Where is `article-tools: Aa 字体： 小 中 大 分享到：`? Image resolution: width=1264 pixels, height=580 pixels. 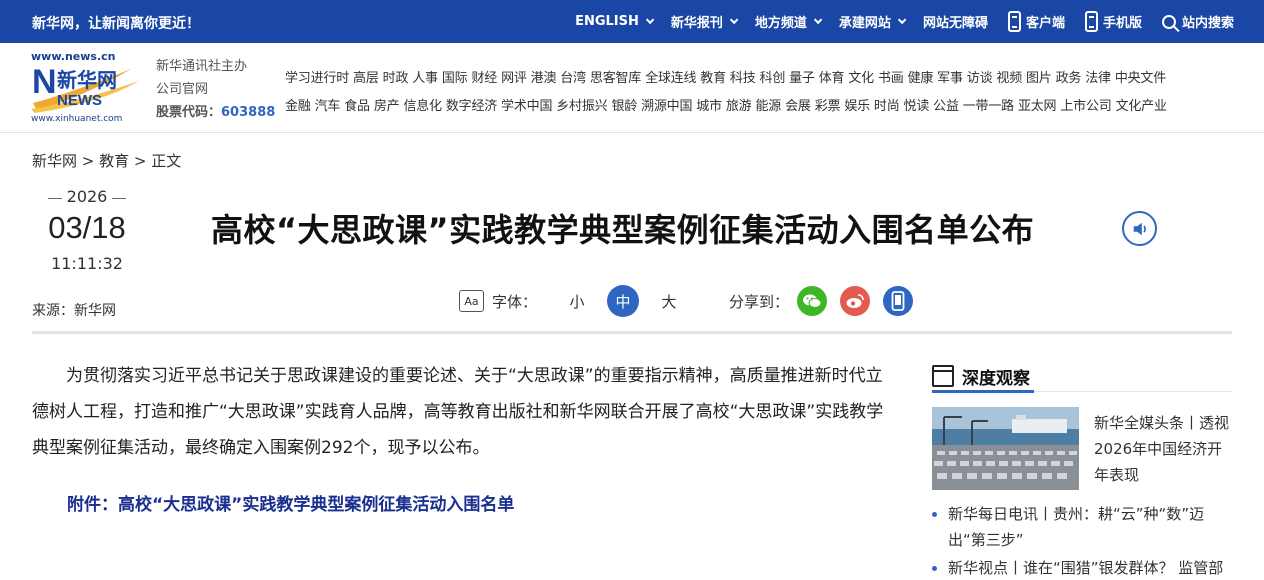
article-tools: Aa 字体： 小 中 大 分享到： is located at coordinates (692, 301).